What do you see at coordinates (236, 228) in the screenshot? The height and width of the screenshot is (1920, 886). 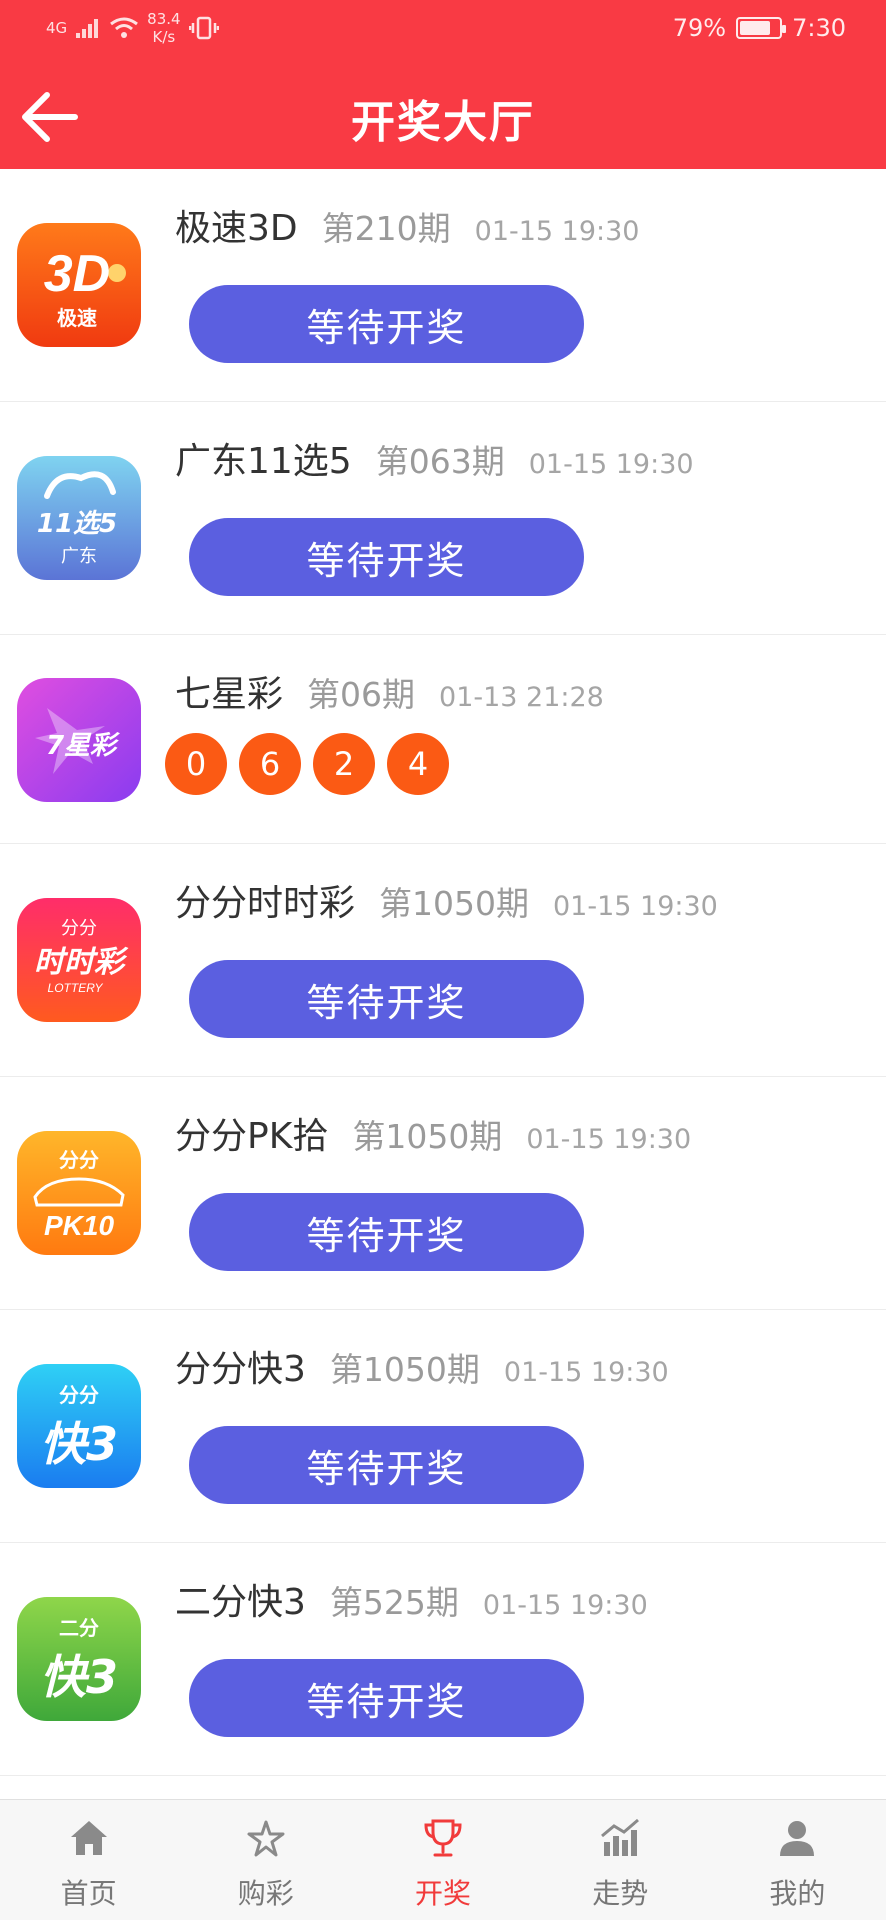 I see `lottery-name: 极速3D` at bounding box center [236, 228].